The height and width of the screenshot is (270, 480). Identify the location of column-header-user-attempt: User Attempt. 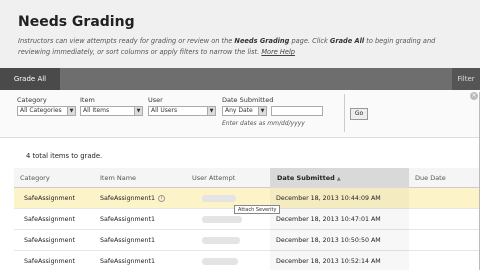
(213, 178).